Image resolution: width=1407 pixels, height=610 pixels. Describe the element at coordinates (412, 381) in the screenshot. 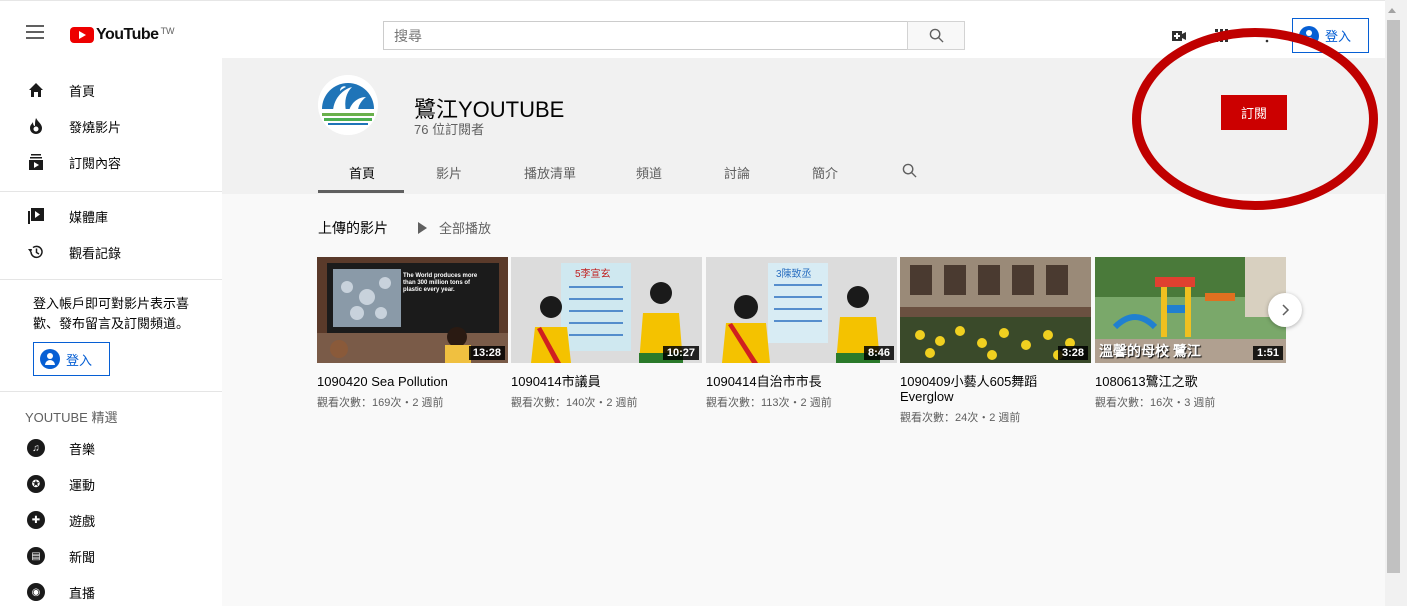

I see `video-title: 1090420 Sea Pollution` at that location.